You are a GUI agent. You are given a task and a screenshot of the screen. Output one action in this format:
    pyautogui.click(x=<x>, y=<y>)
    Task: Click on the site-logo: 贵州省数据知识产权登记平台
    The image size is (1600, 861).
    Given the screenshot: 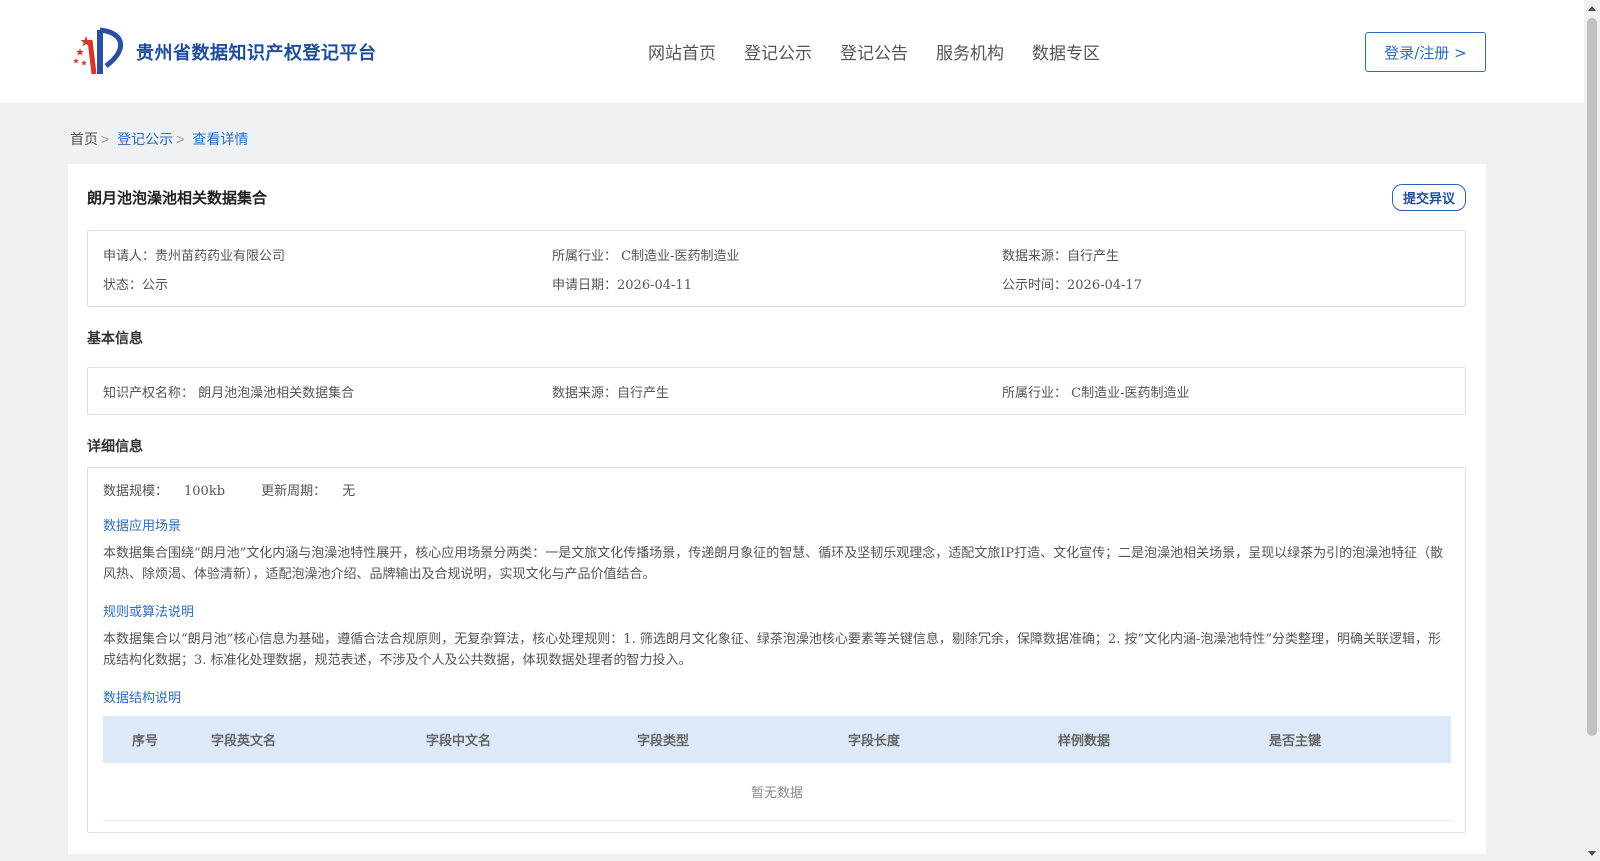 What is the action you would take?
    pyautogui.click(x=223, y=52)
    